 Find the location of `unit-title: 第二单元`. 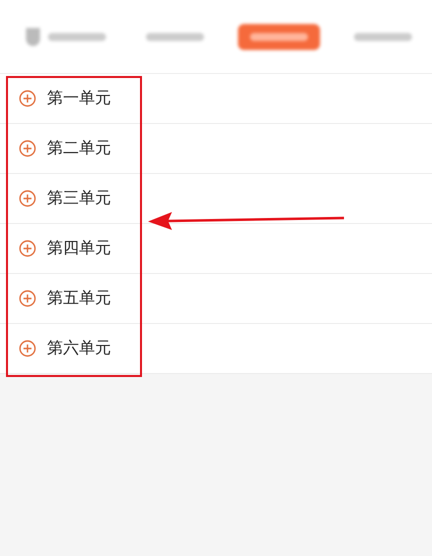

unit-title: 第二单元 is located at coordinates (79, 148).